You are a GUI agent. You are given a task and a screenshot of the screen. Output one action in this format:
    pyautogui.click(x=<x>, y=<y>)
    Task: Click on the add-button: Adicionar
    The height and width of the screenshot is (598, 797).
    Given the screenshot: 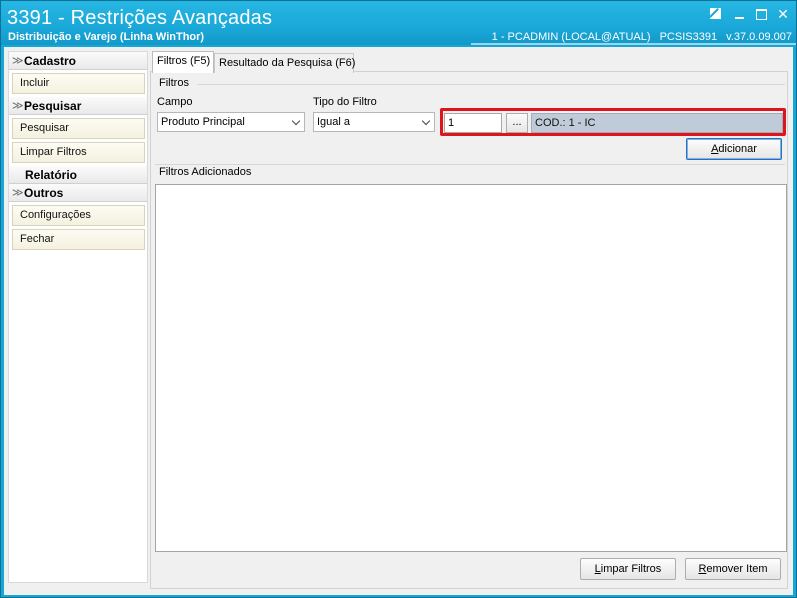 What is the action you would take?
    pyautogui.click(x=734, y=149)
    